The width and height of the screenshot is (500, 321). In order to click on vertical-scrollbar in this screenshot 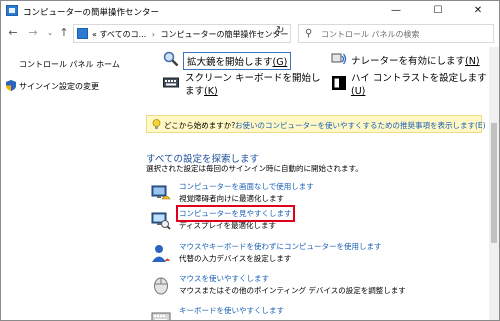, I will do `click(494, 183)`.